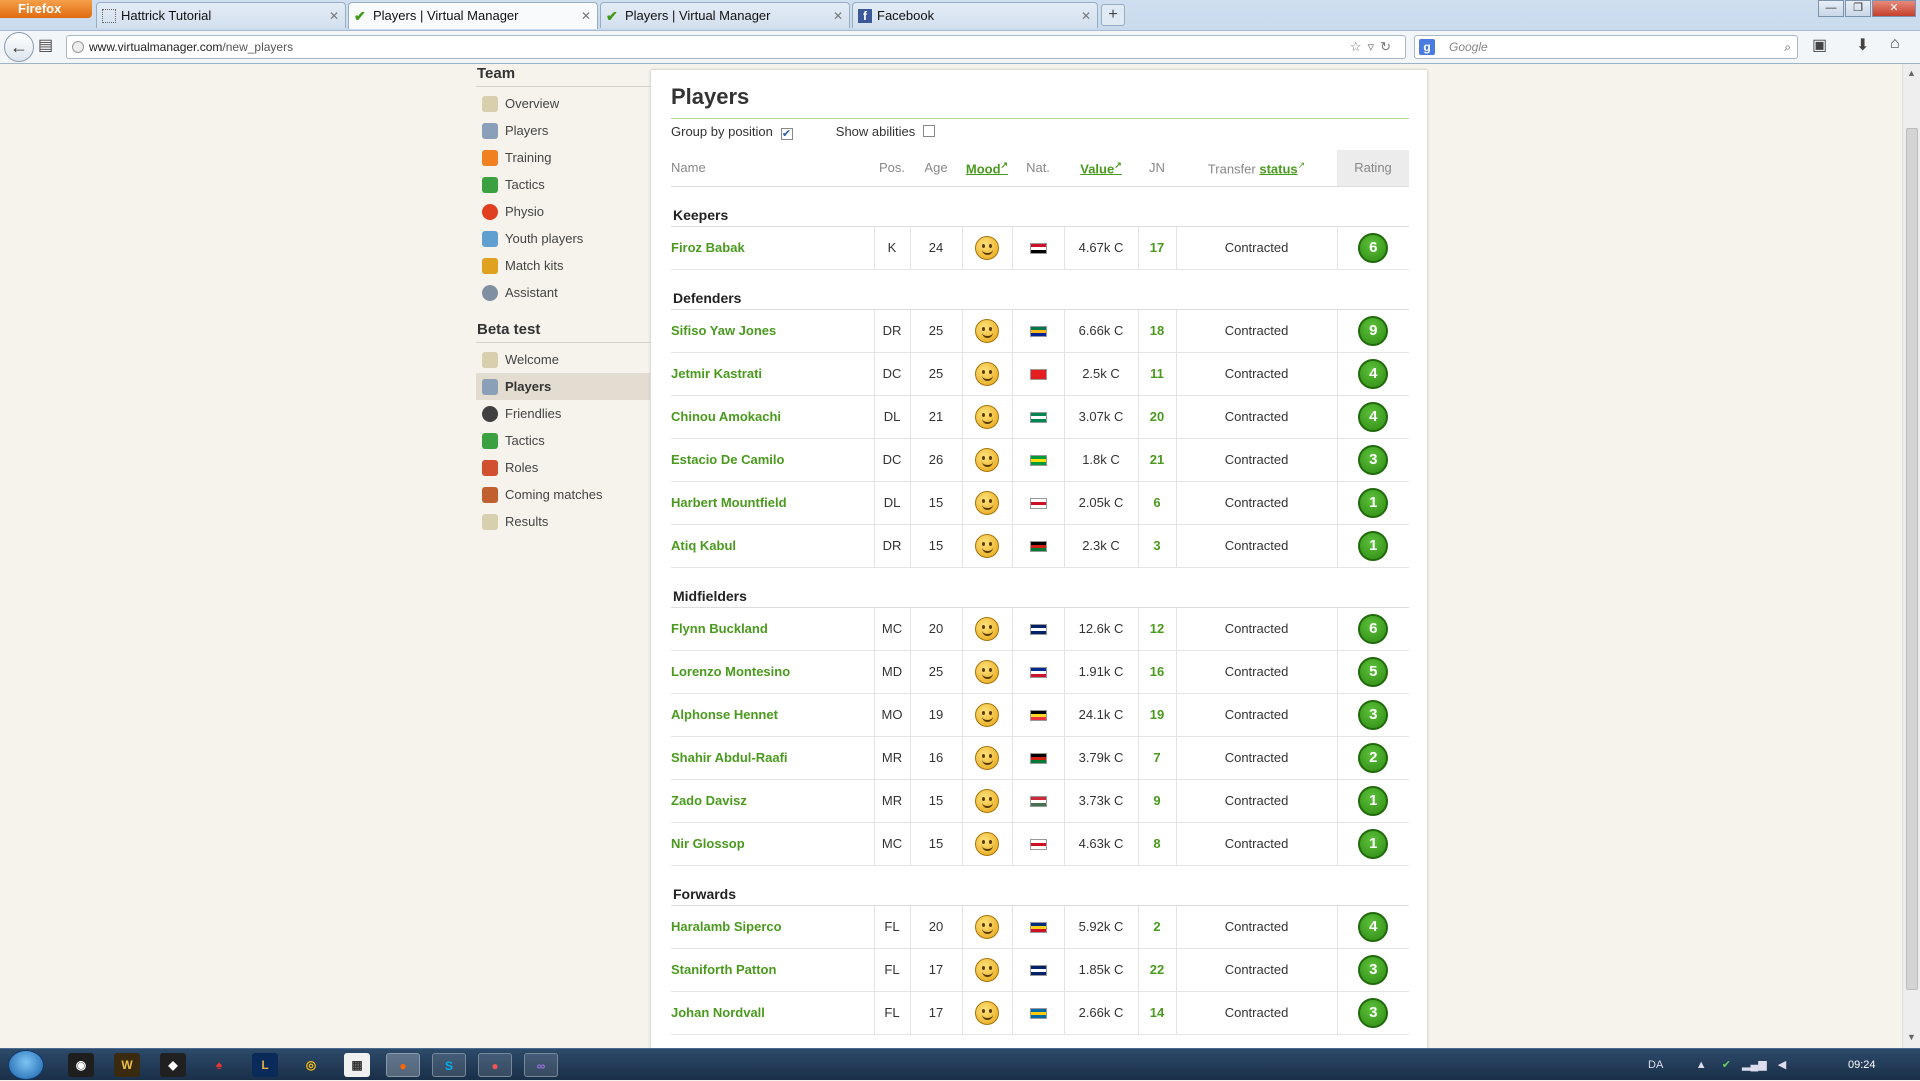 The image size is (1920, 1081). What do you see at coordinates (563, 157) in the screenshot?
I see `sidebar-item-training: Training` at bounding box center [563, 157].